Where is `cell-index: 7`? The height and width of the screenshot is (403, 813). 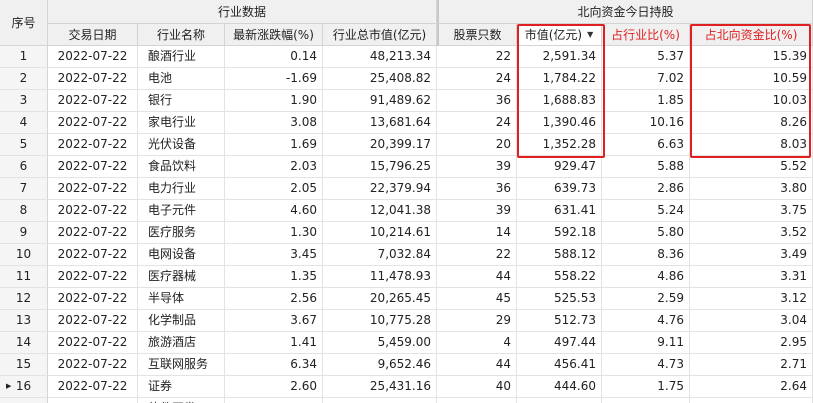
cell-index: 7 is located at coordinates (24, 189).